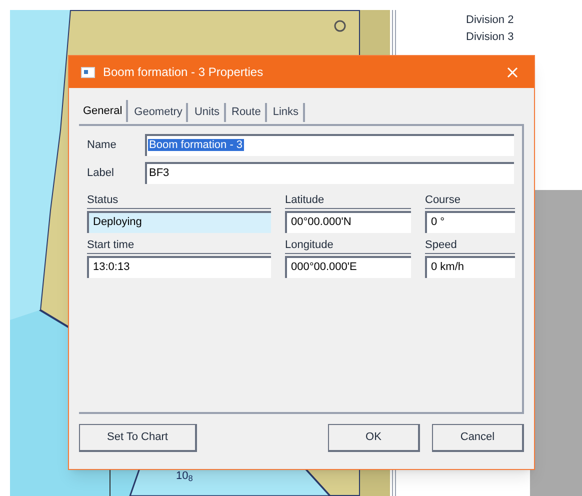  Describe the element at coordinates (348, 246) in the screenshot. I see `field-label: Longitude` at that location.